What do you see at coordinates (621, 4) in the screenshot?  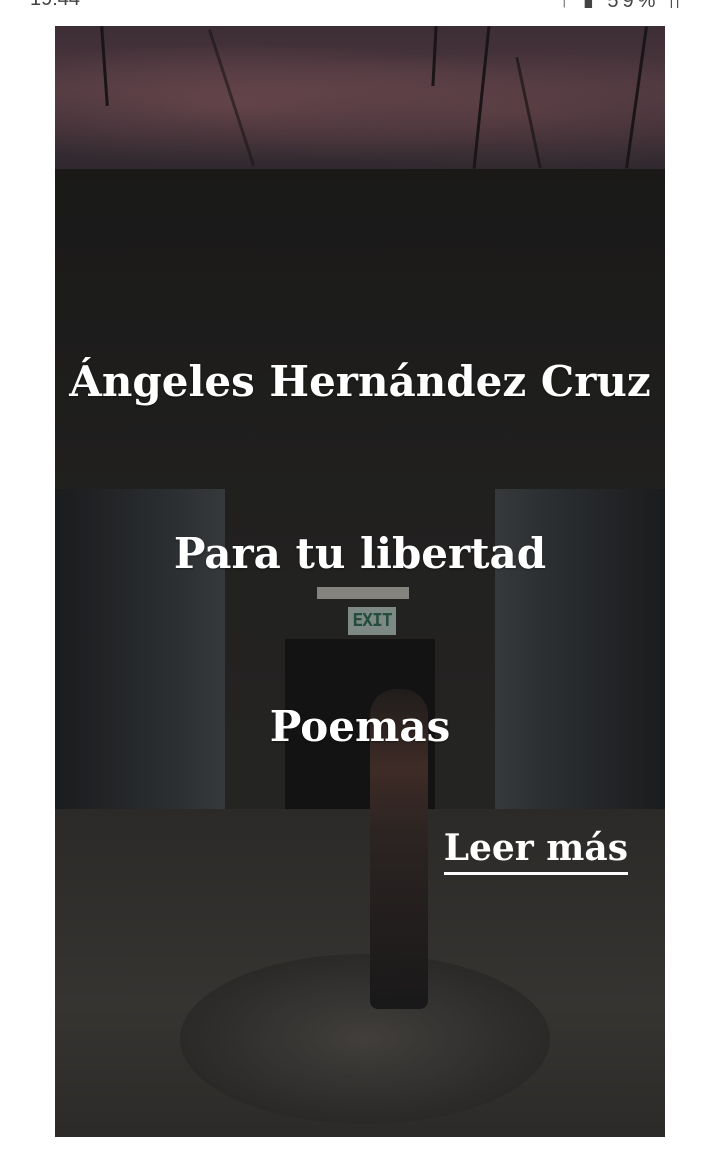 I see `status-icons: ↑ ▮ 59% ▯` at bounding box center [621, 4].